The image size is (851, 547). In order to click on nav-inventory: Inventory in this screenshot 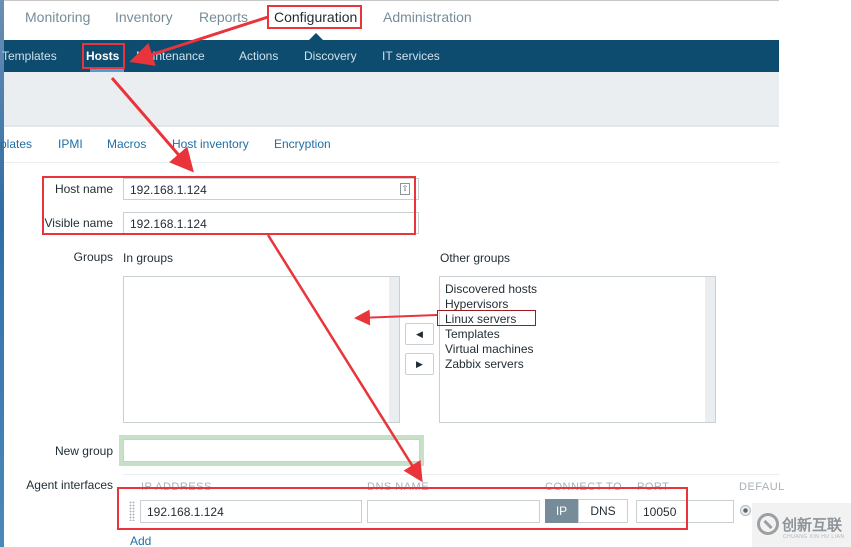, I will do `click(144, 17)`.